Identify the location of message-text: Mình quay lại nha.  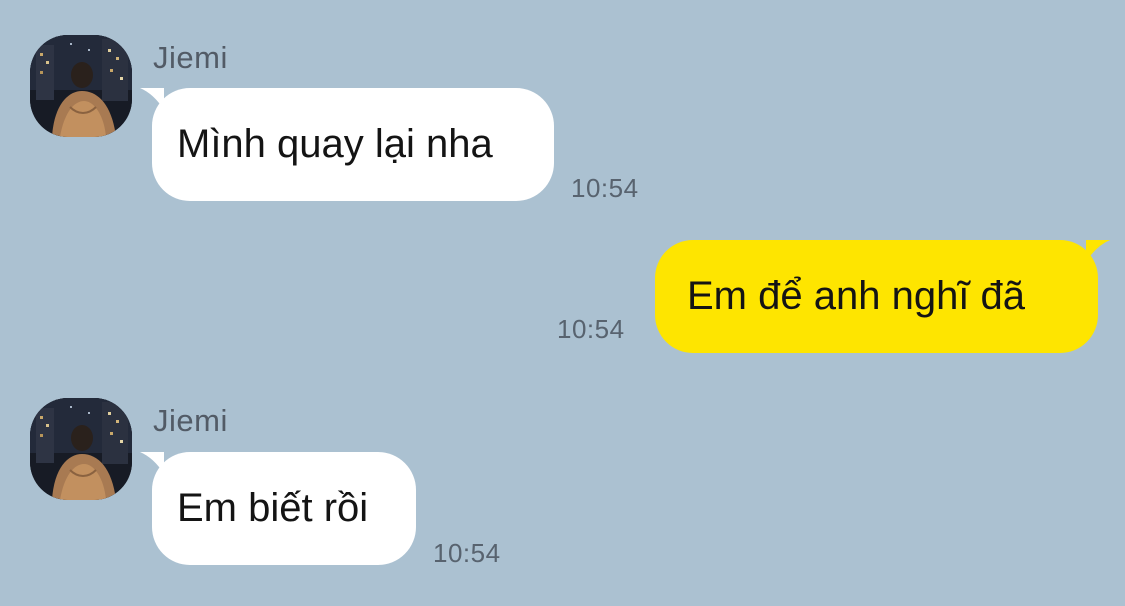
(335, 144).